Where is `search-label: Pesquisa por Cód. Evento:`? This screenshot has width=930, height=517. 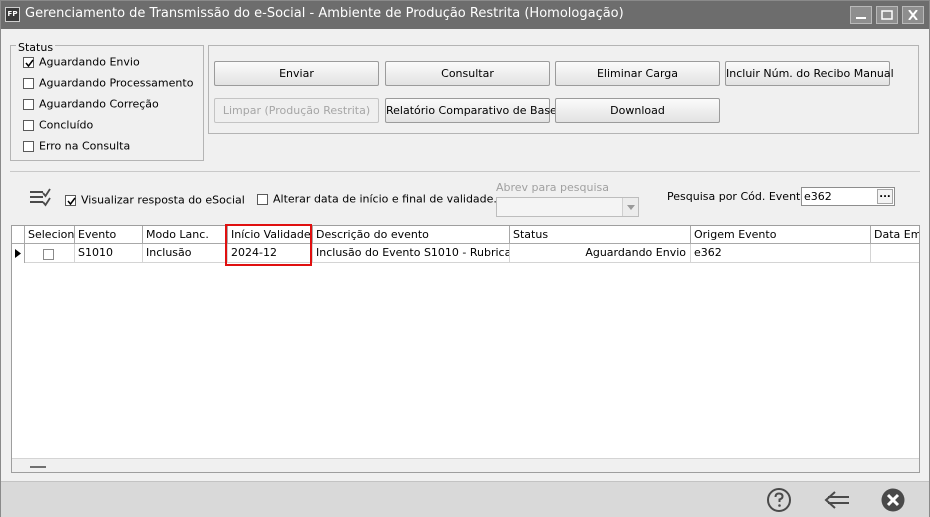 search-label: Pesquisa por Cód. Evento: is located at coordinates (739, 196).